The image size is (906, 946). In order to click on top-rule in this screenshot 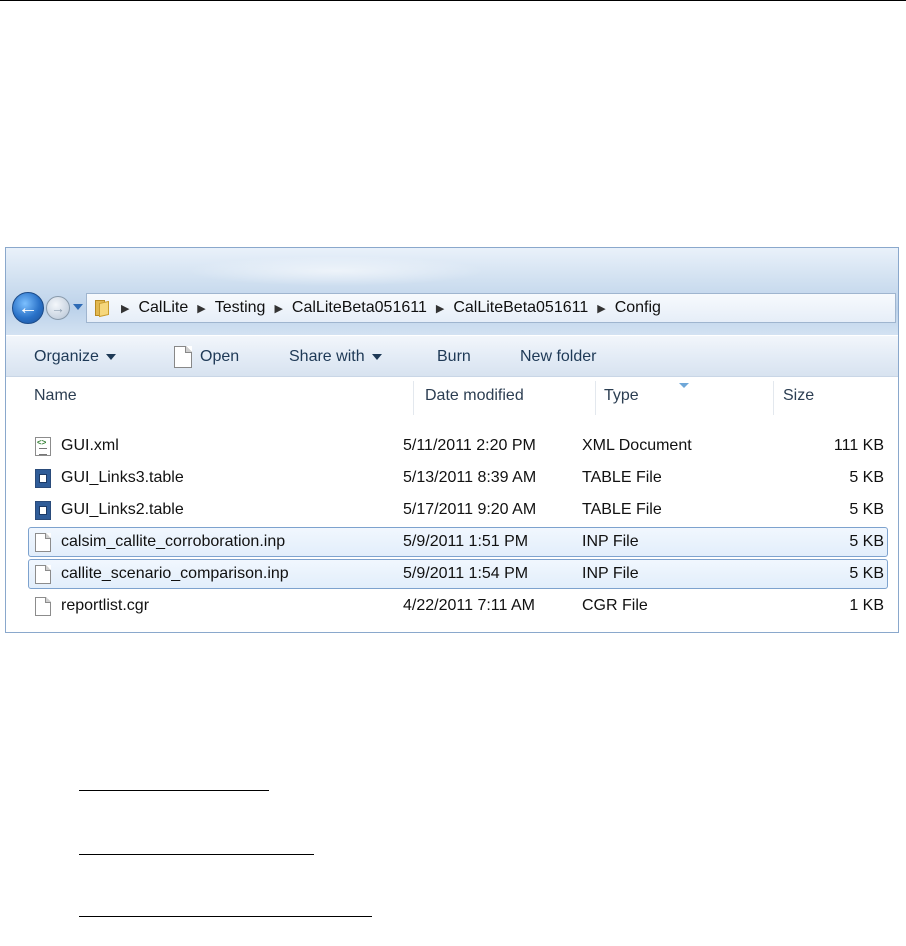, I will do `click(453, 0)`.